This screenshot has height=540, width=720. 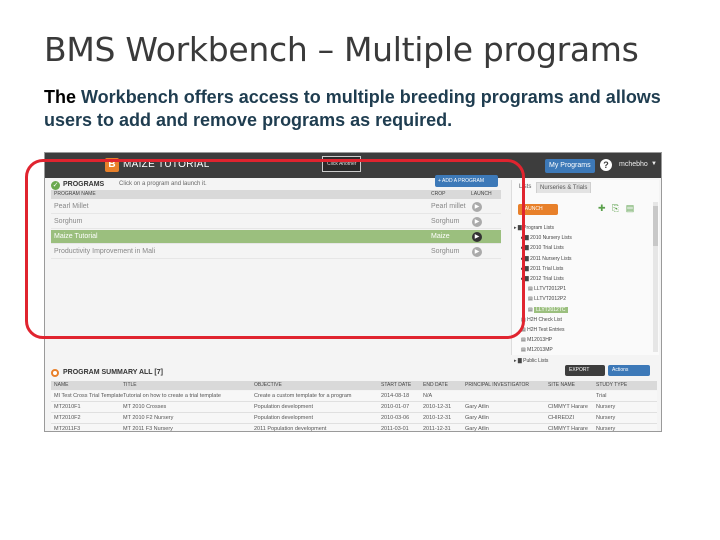 I want to click on tree-node: ▸ ▇ 2011 Trial Lists, so click(x=542, y=269).